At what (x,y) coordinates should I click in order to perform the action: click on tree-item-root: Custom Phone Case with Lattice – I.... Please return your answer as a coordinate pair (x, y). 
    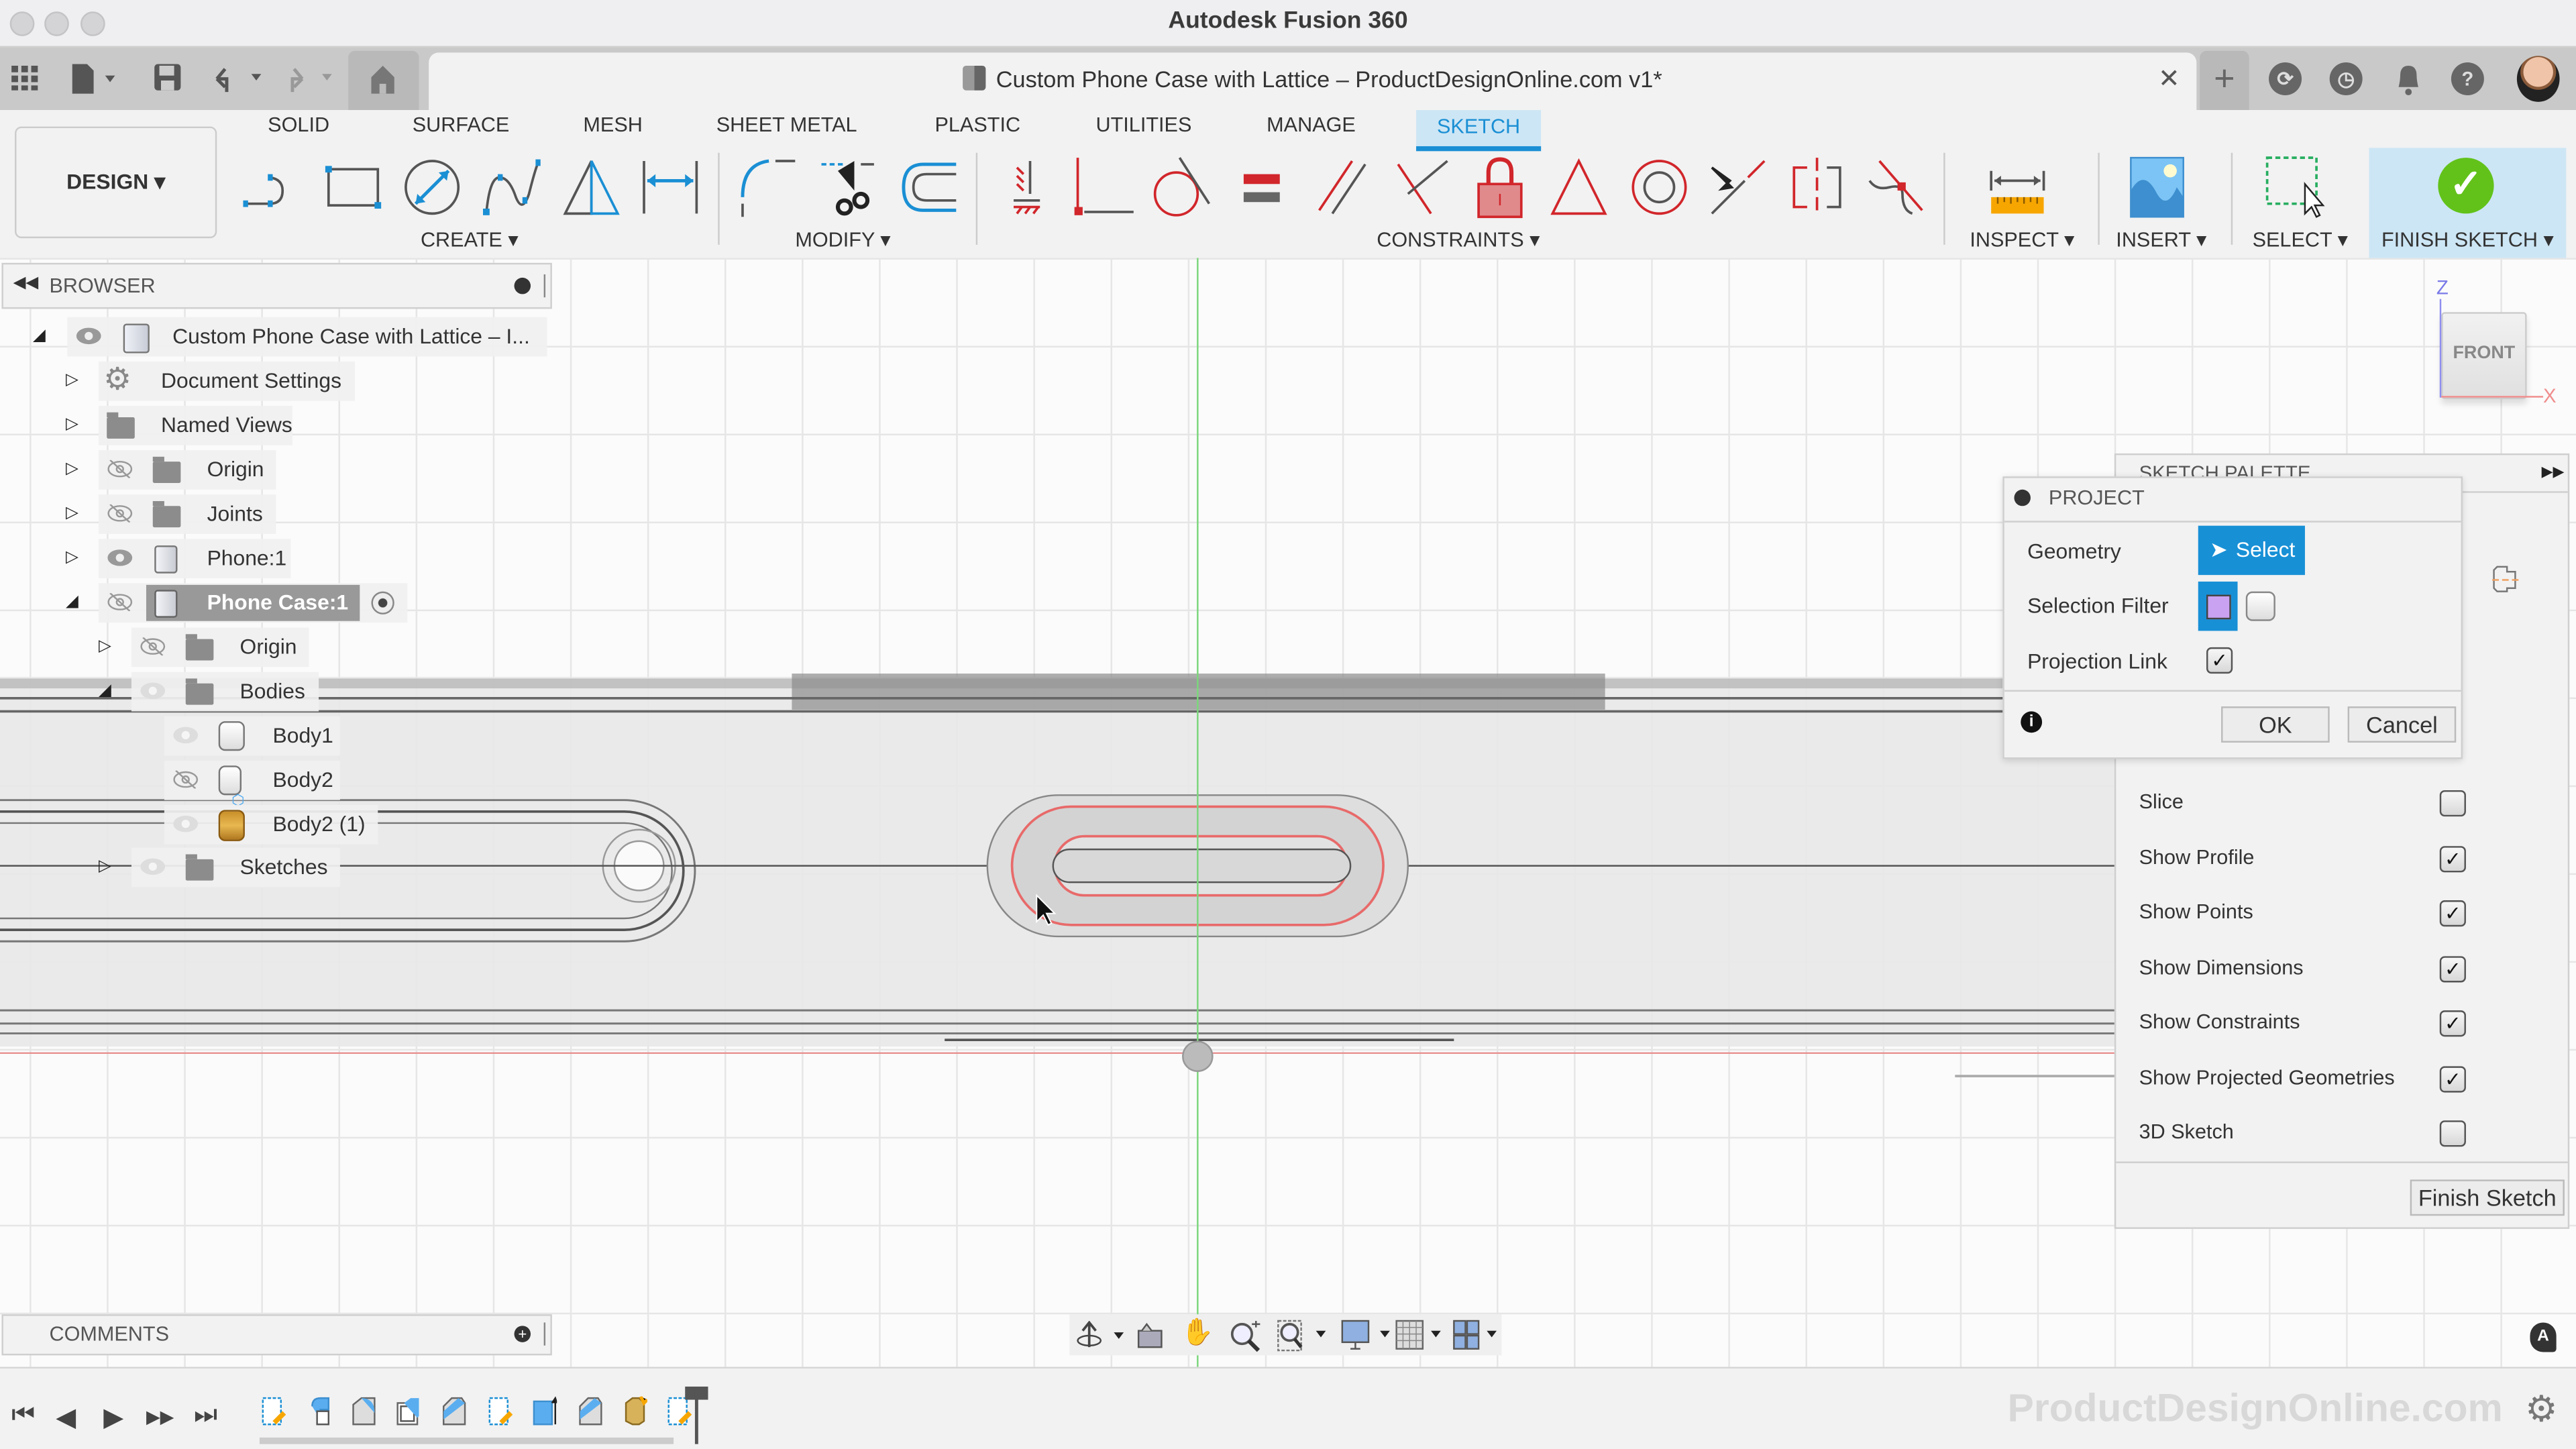
    Looking at the image, I should click on (307, 337).